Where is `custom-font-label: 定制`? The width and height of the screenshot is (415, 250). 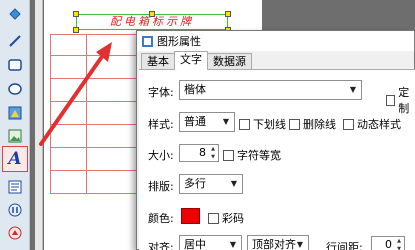
custom-font-label: 定制 is located at coordinates (404, 100).